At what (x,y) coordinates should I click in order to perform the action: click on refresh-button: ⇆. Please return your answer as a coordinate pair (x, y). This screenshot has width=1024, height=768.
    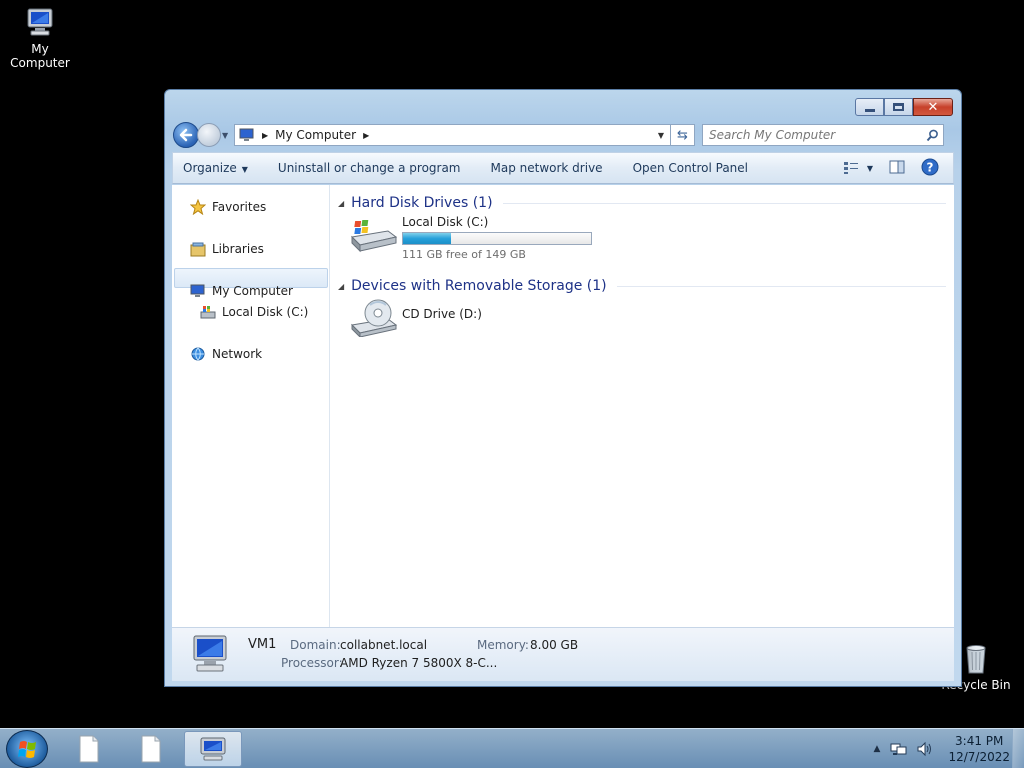
    Looking at the image, I should click on (683, 135).